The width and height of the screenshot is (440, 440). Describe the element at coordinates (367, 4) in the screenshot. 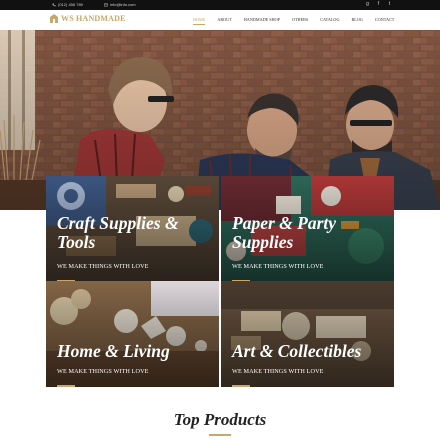

I see `google-plus-icon: g` at that location.